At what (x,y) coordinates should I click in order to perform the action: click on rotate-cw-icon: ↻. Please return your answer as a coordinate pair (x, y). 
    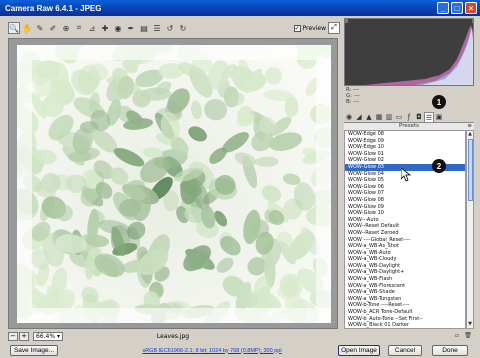
    Looking at the image, I should click on (183, 28).